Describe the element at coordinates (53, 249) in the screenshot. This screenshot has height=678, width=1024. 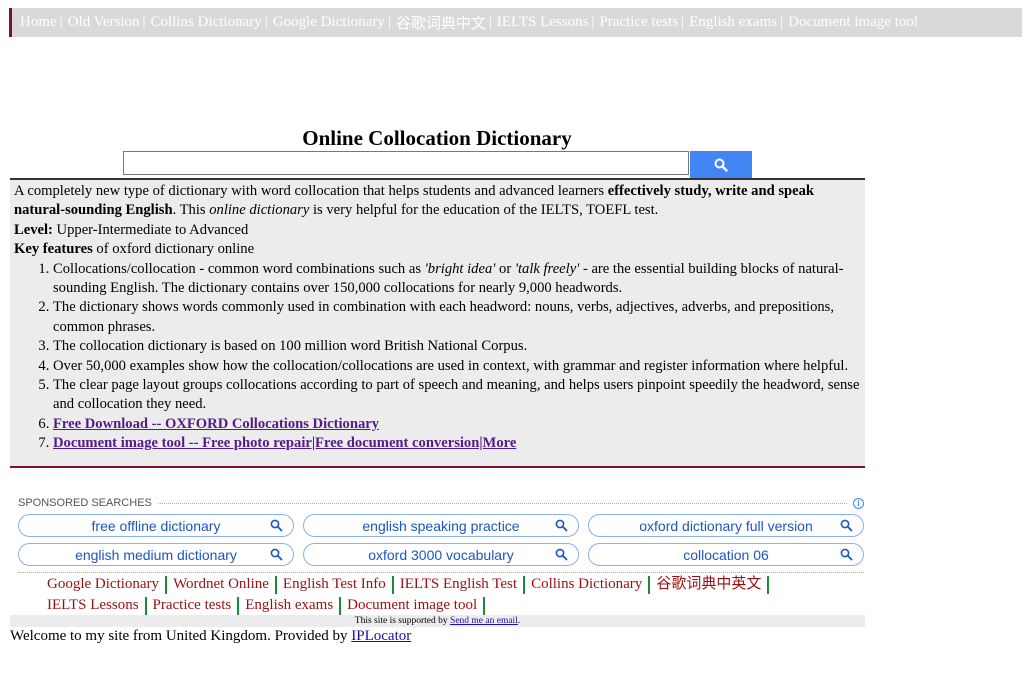
I see `features-label: Key features` at that location.